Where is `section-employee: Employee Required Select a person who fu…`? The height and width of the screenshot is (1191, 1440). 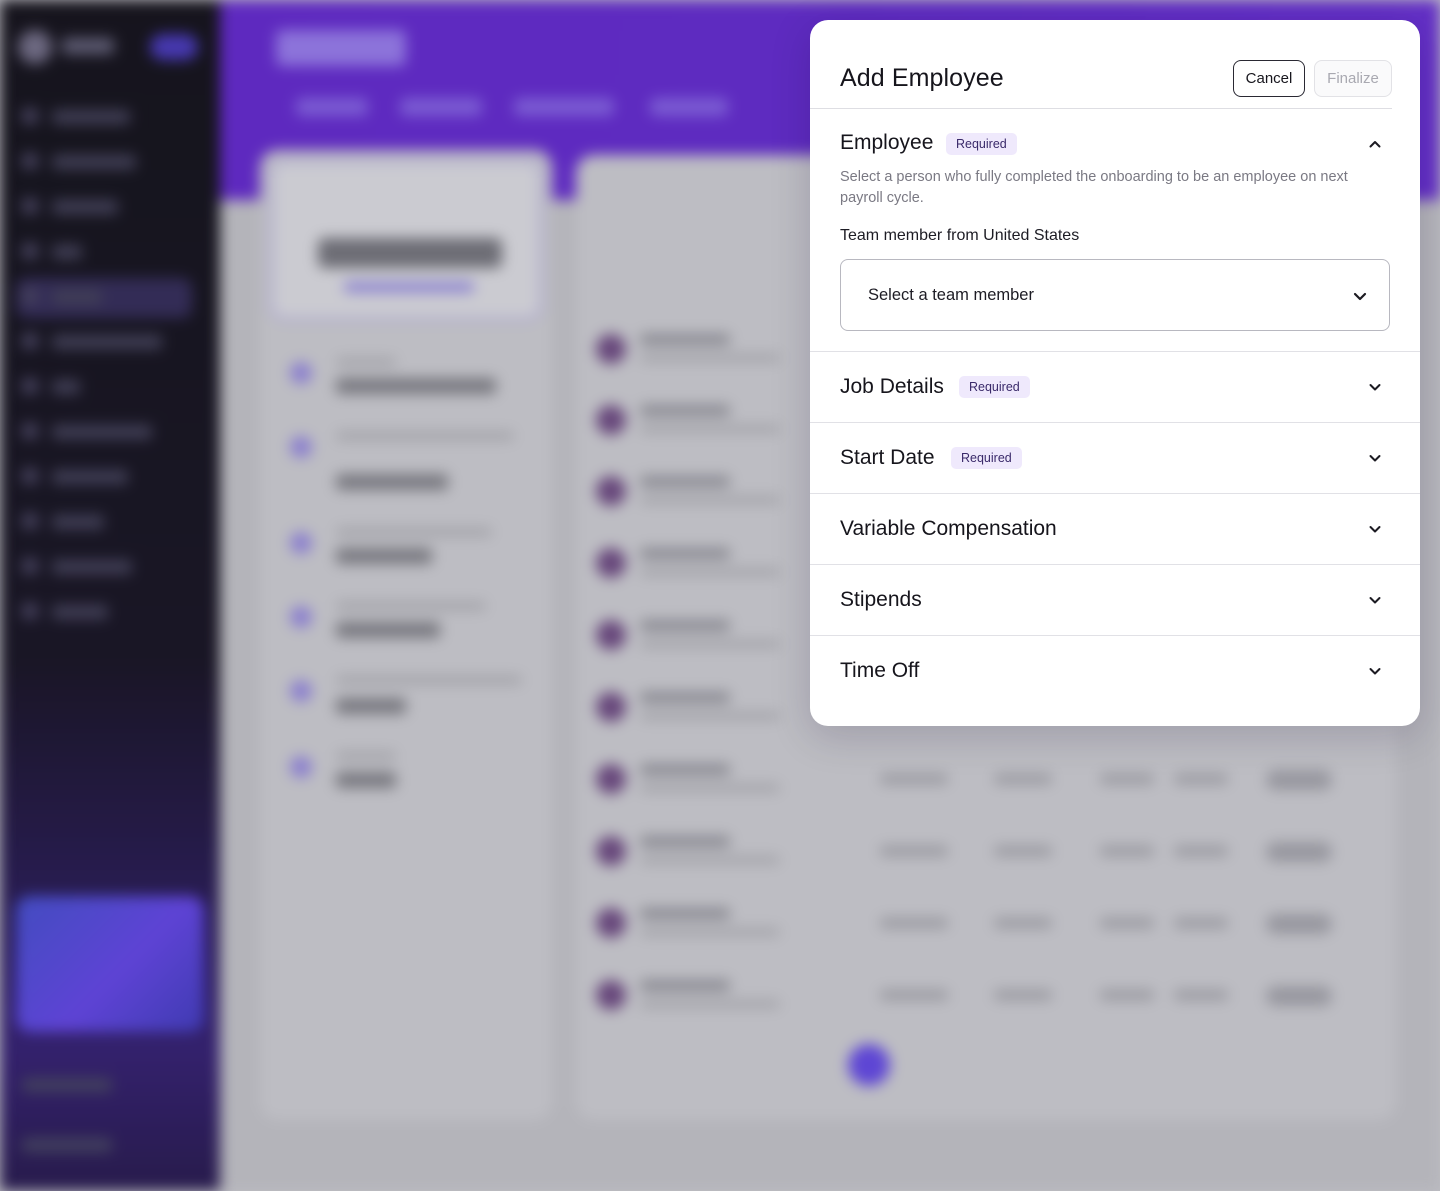
section-employee: Employee Required Select a person who fu… is located at coordinates (1115, 230).